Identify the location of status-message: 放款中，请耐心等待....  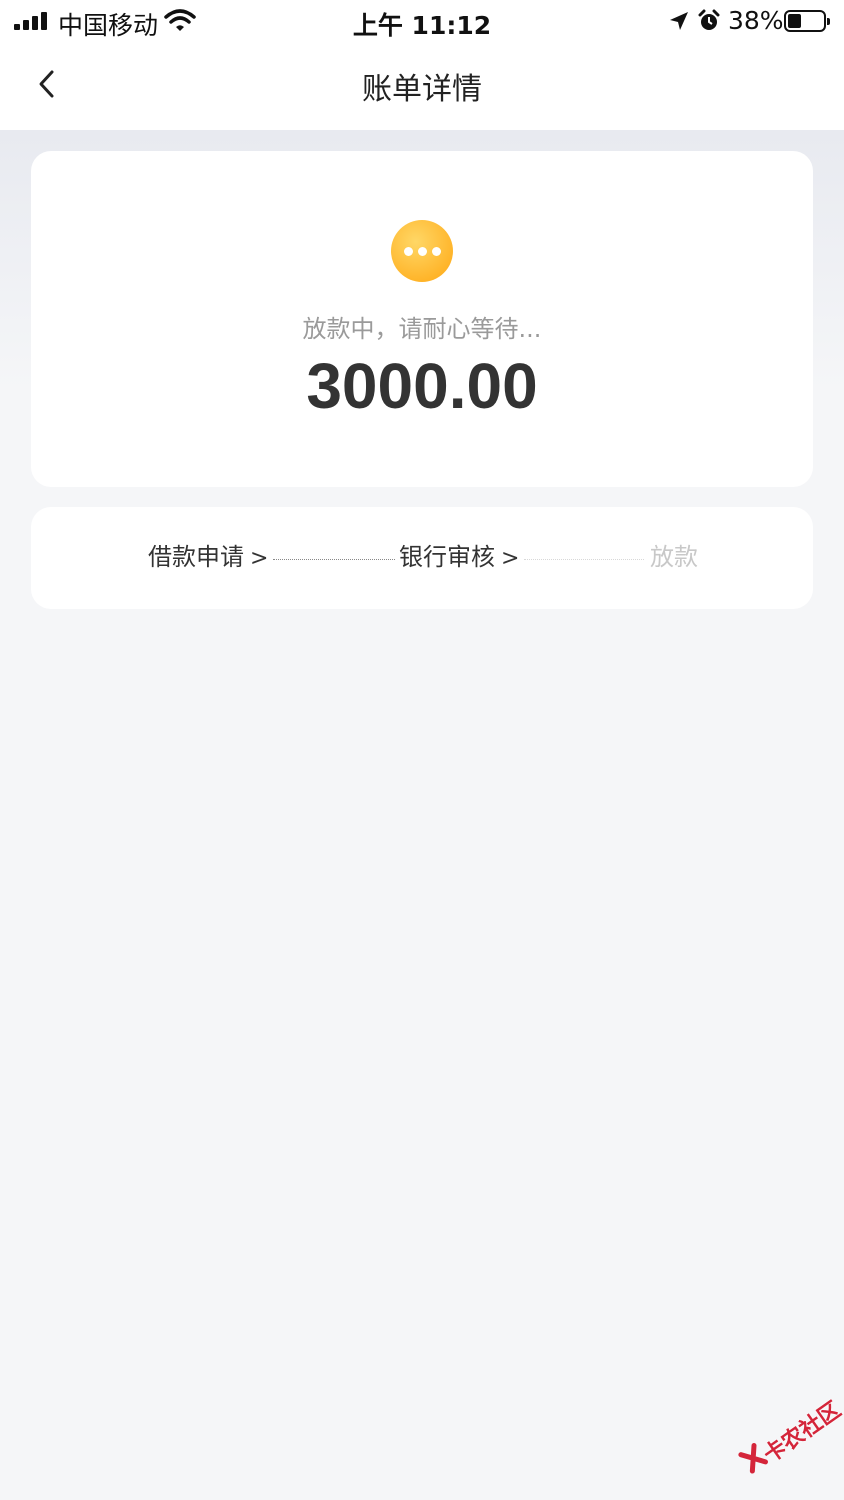
(422, 329).